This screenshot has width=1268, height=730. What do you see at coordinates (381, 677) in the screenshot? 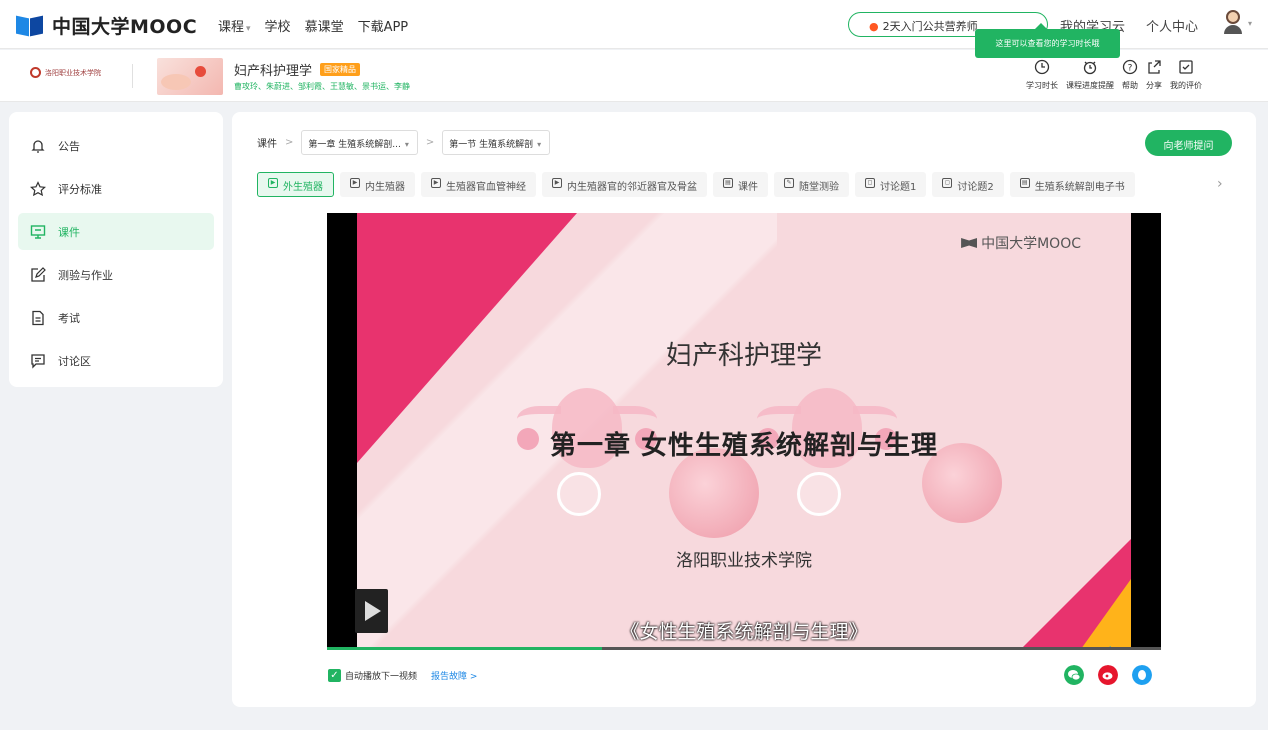
I see `autoplay-label: 自动播放下一视频` at bounding box center [381, 677].